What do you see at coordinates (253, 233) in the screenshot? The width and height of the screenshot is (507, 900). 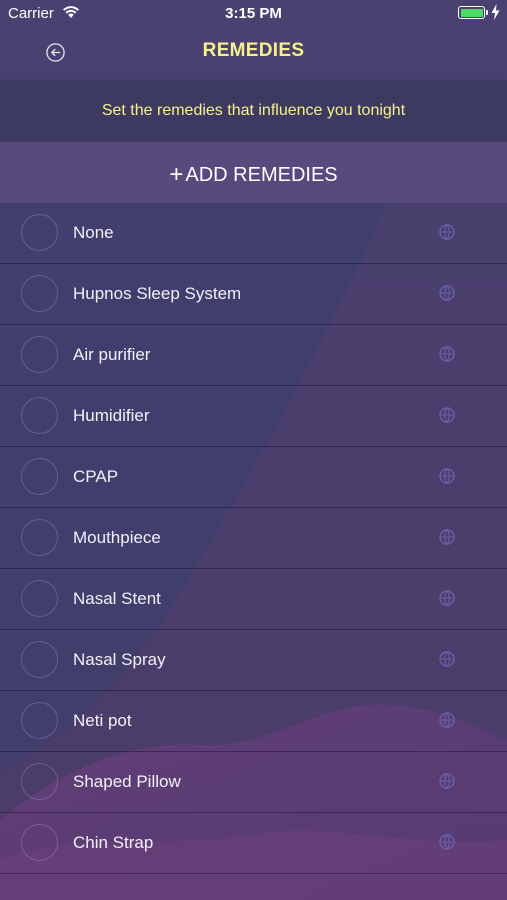 I see `remedy-row: None` at bounding box center [253, 233].